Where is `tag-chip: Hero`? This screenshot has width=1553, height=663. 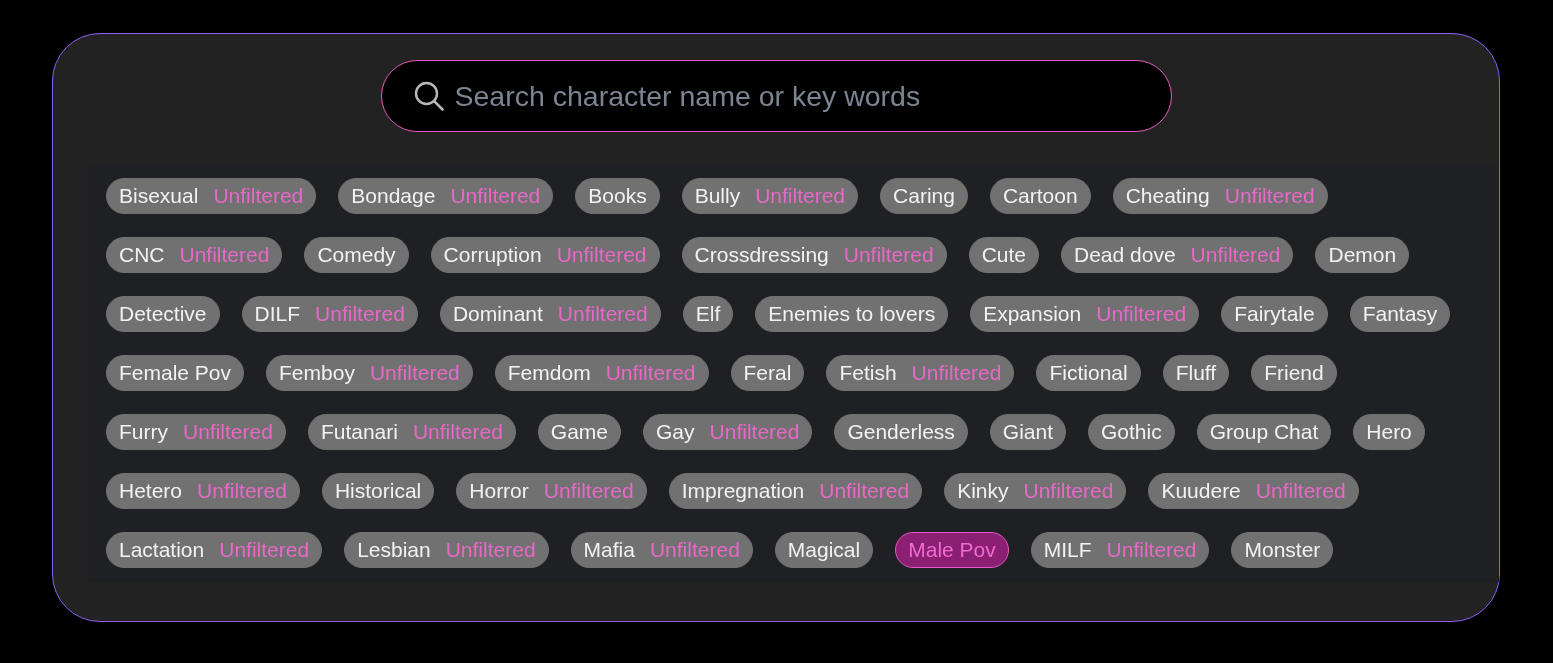 tag-chip: Hero is located at coordinates (1389, 432).